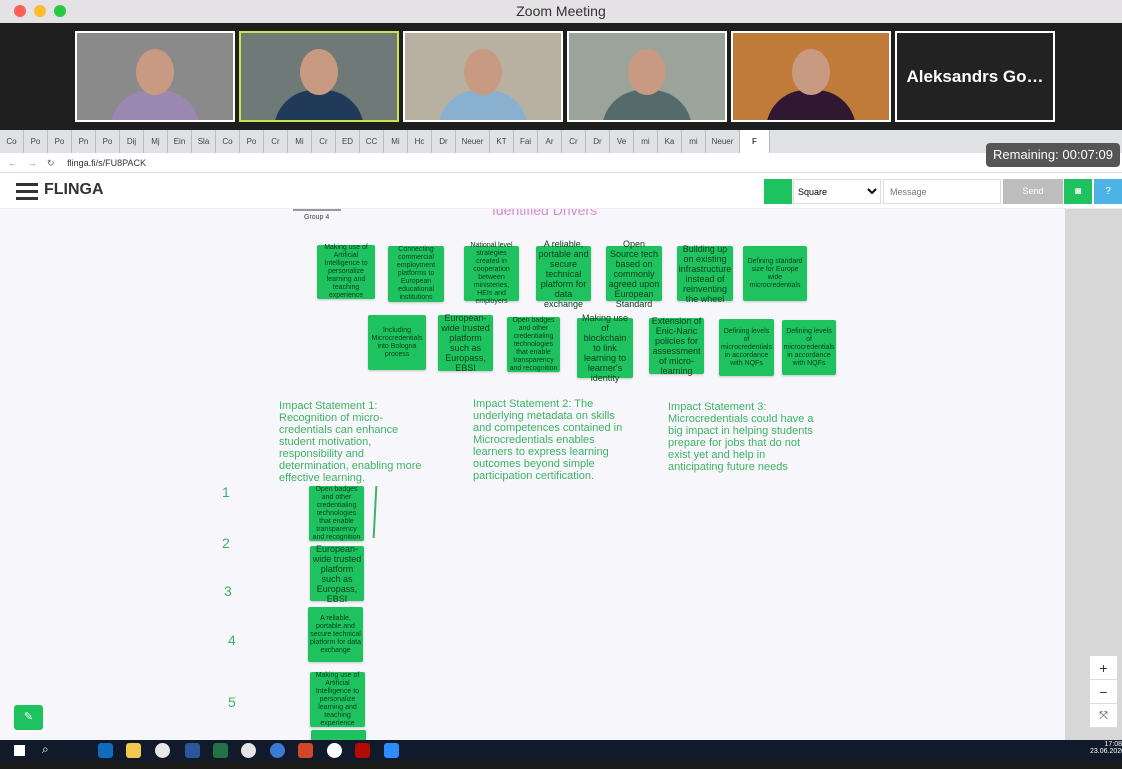  What do you see at coordinates (1106, 748) in the screenshot?
I see `system-clock: 17:08 23.06.2020` at bounding box center [1106, 748].